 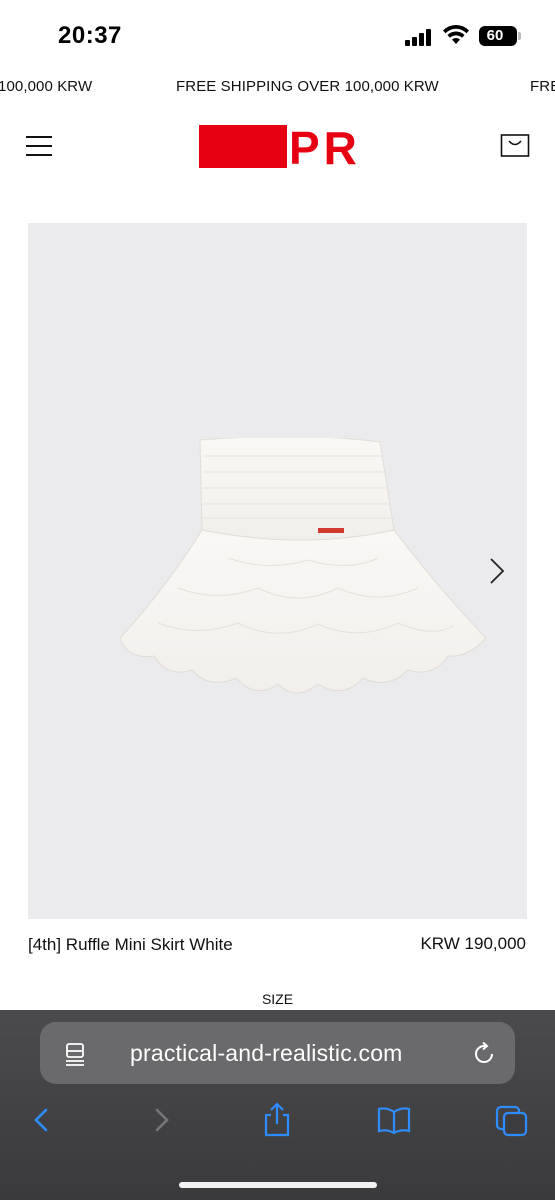 What do you see at coordinates (277, 35) in the screenshot?
I see `status-bar: 20:37 60` at bounding box center [277, 35].